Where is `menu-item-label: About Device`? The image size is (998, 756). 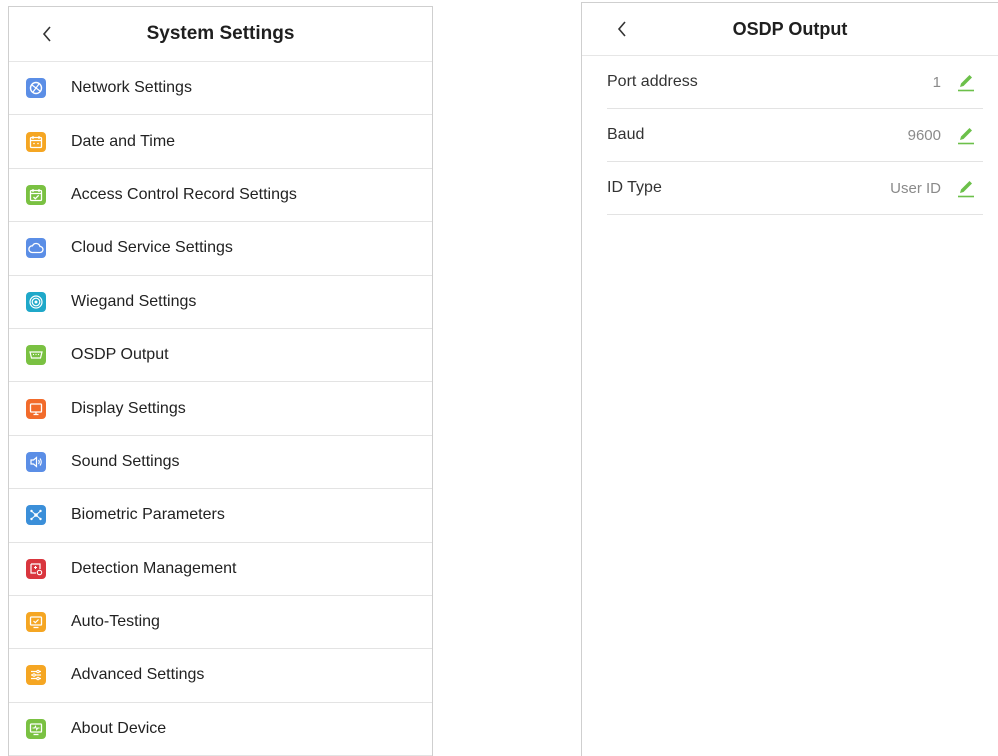
menu-item-label: About Device is located at coordinates (119, 728).